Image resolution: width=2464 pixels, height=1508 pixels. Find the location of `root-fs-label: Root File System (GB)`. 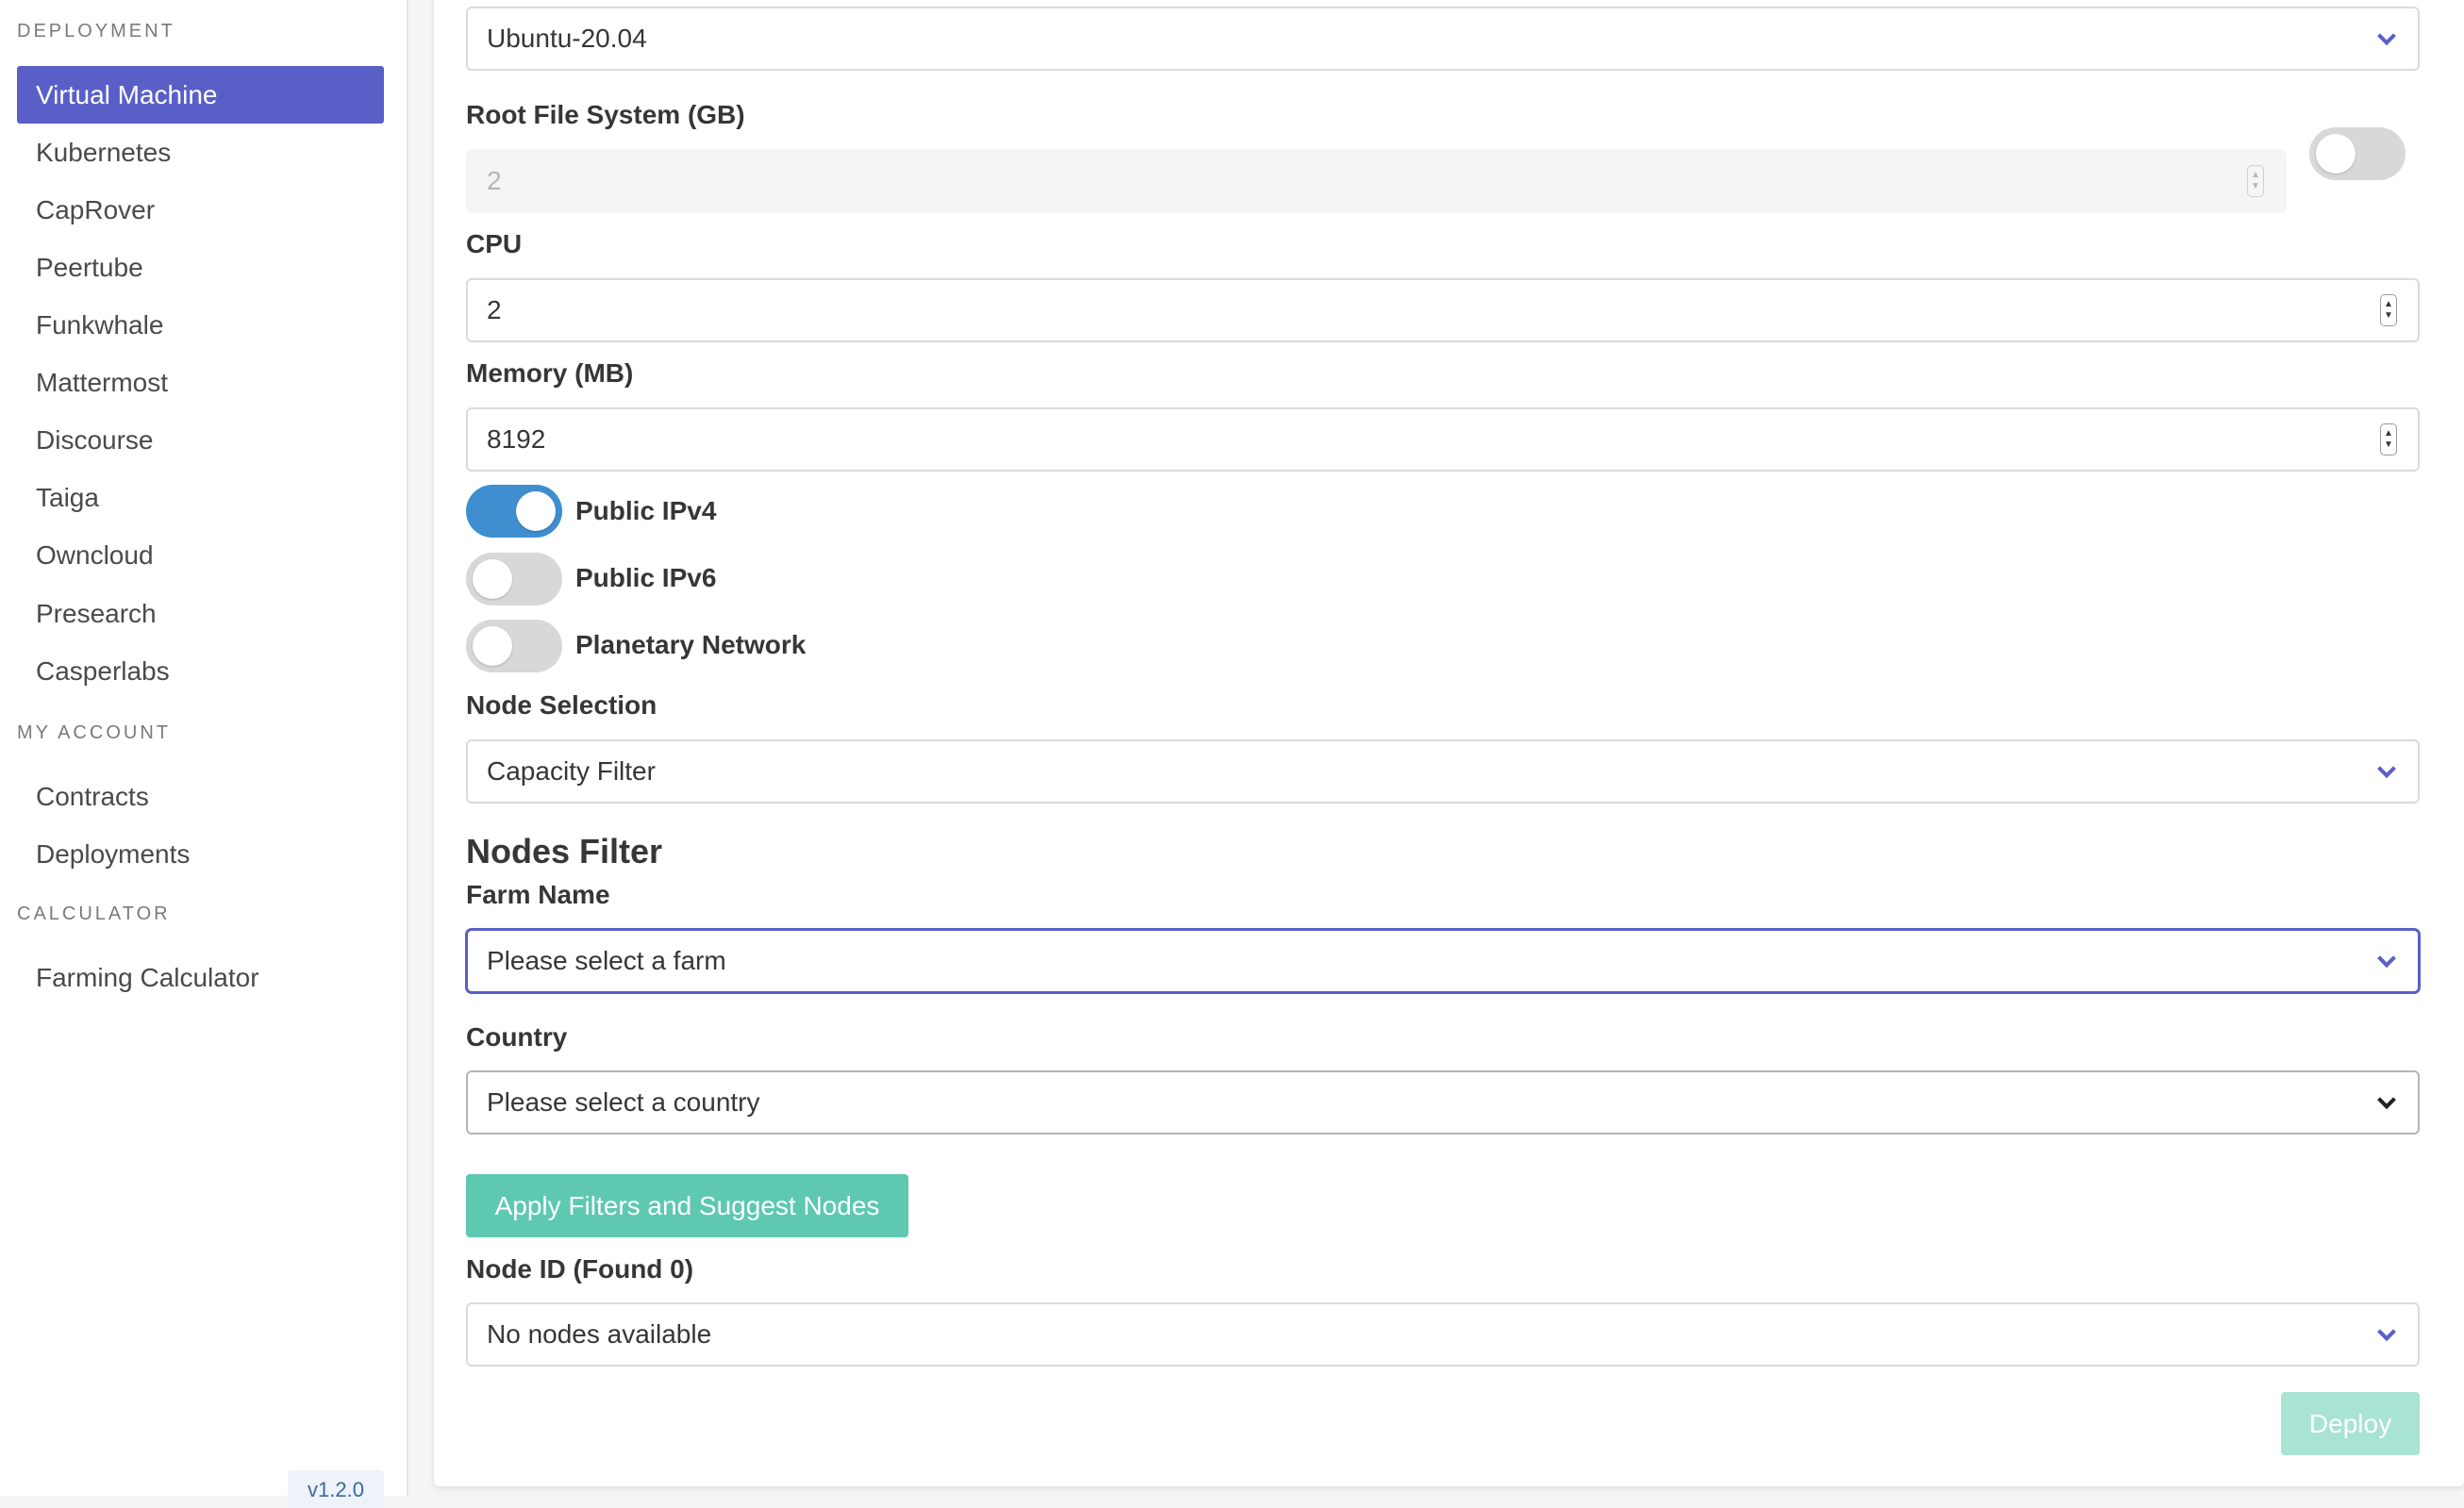

root-fs-label: Root File System (GB) is located at coordinates (606, 114).